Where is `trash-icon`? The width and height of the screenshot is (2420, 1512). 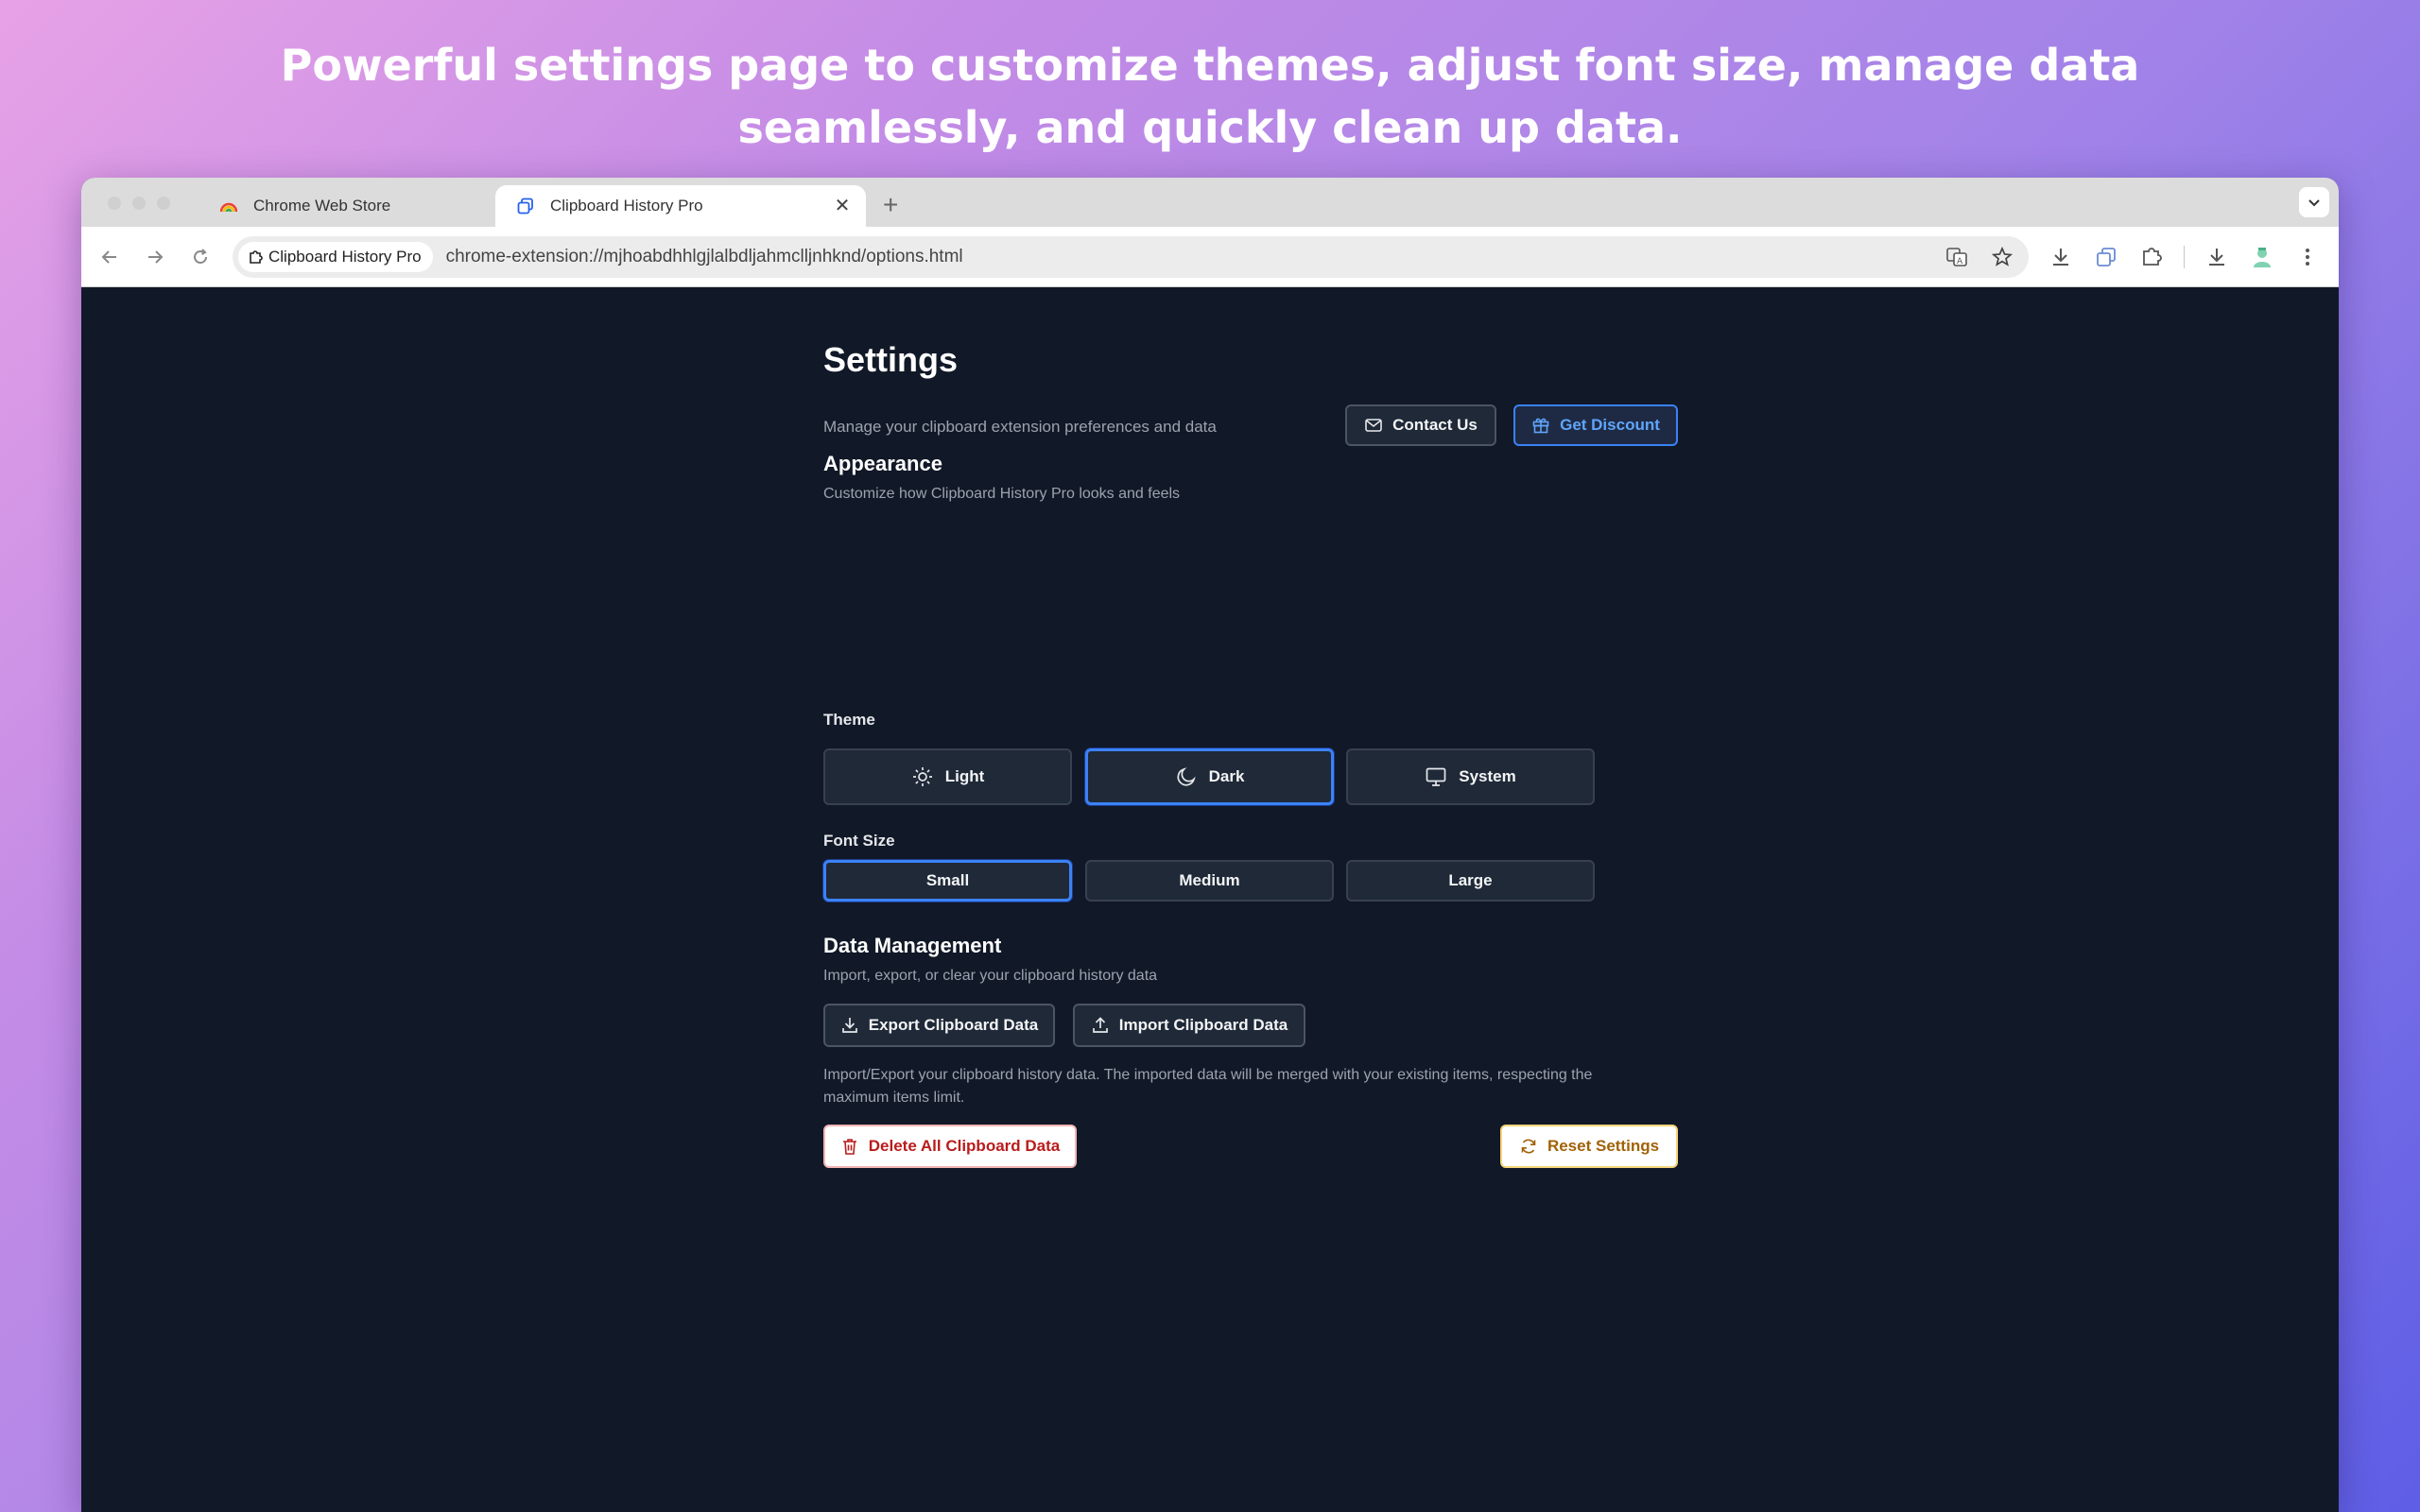
trash-icon is located at coordinates (849, 1147).